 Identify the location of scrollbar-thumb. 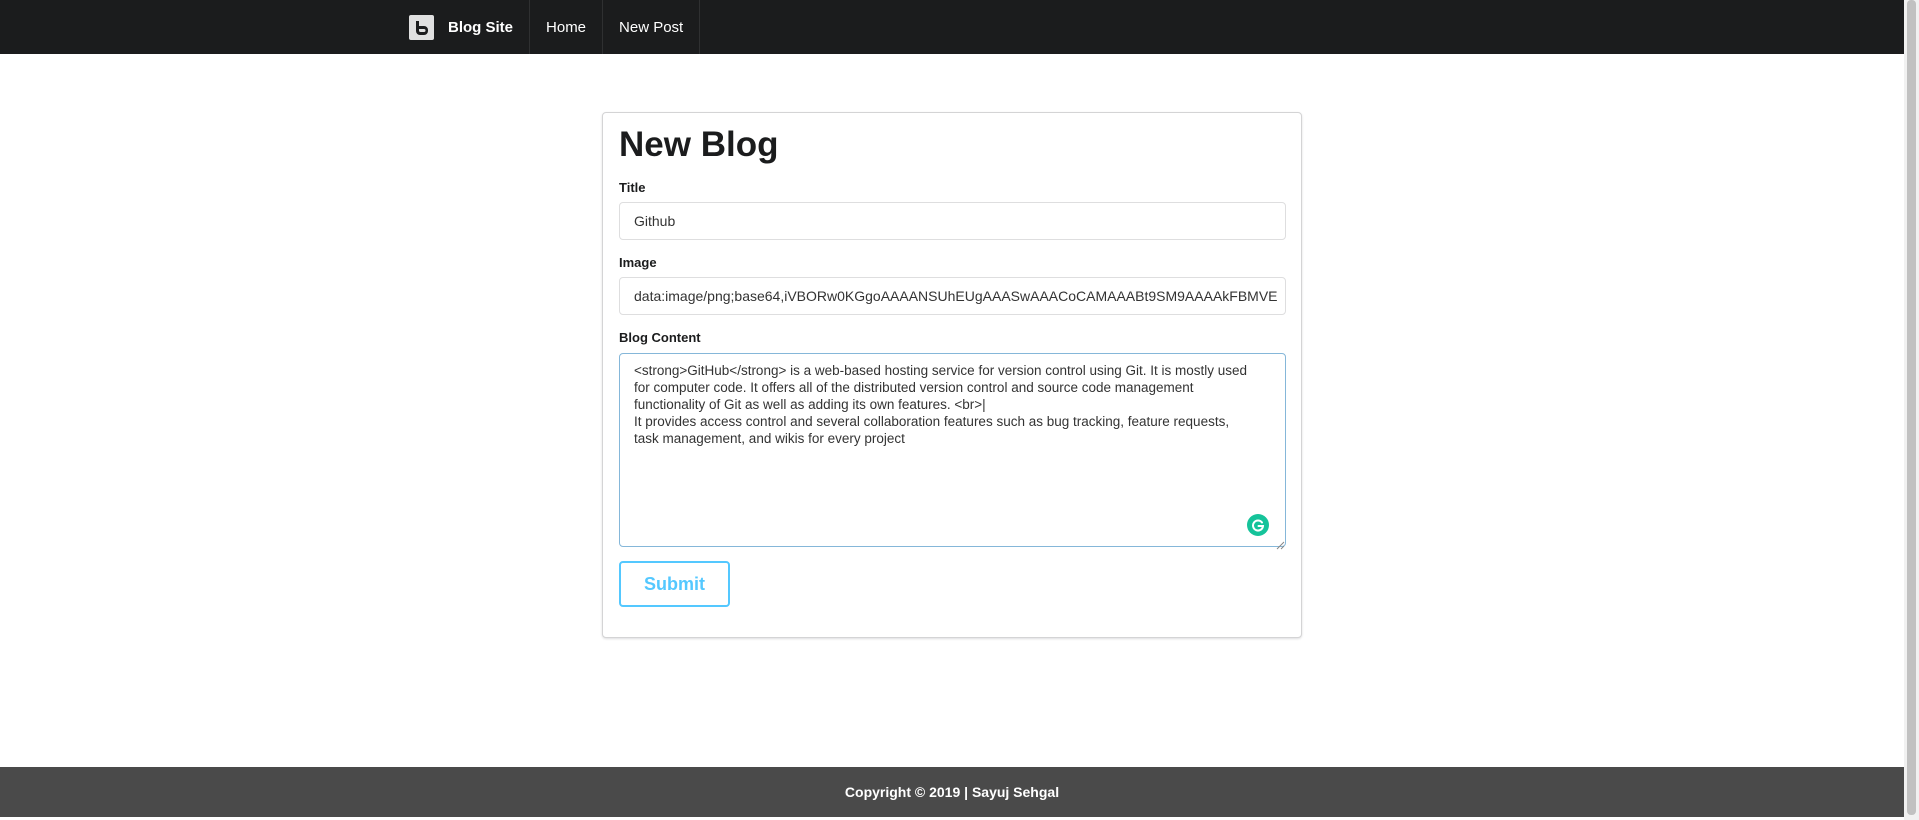
(1911, 407).